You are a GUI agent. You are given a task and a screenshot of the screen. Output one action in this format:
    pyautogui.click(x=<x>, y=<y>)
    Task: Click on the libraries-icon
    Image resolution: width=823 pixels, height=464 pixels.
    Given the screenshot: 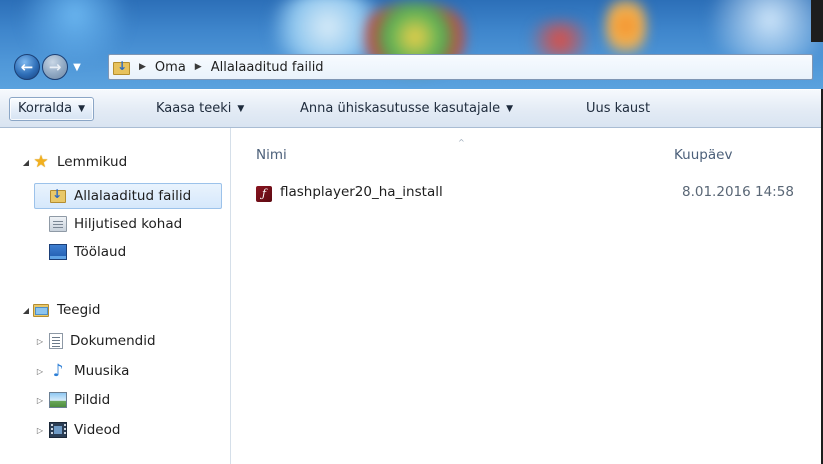 What is the action you would take?
    pyautogui.click(x=41, y=310)
    